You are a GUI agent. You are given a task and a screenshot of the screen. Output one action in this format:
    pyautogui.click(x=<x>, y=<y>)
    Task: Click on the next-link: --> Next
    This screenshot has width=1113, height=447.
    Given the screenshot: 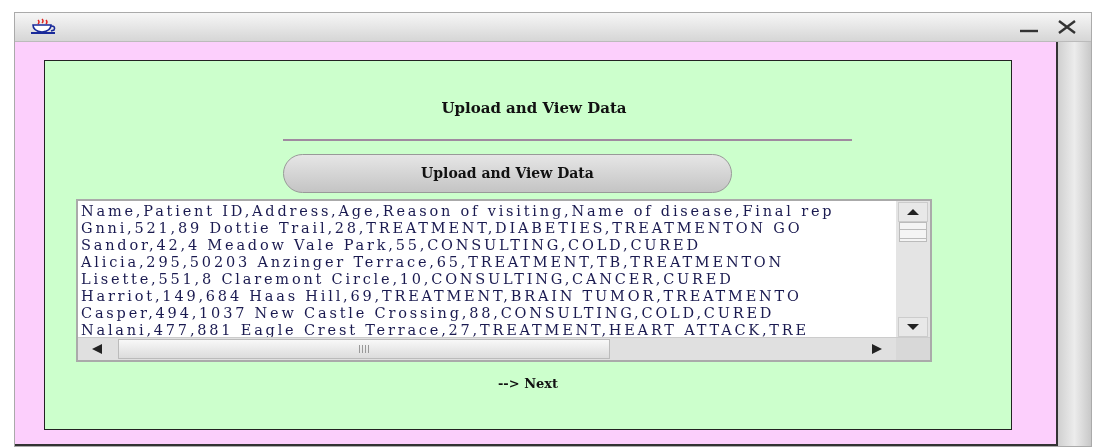 What is the action you would take?
    pyautogui.click(x=528, y=383)
    